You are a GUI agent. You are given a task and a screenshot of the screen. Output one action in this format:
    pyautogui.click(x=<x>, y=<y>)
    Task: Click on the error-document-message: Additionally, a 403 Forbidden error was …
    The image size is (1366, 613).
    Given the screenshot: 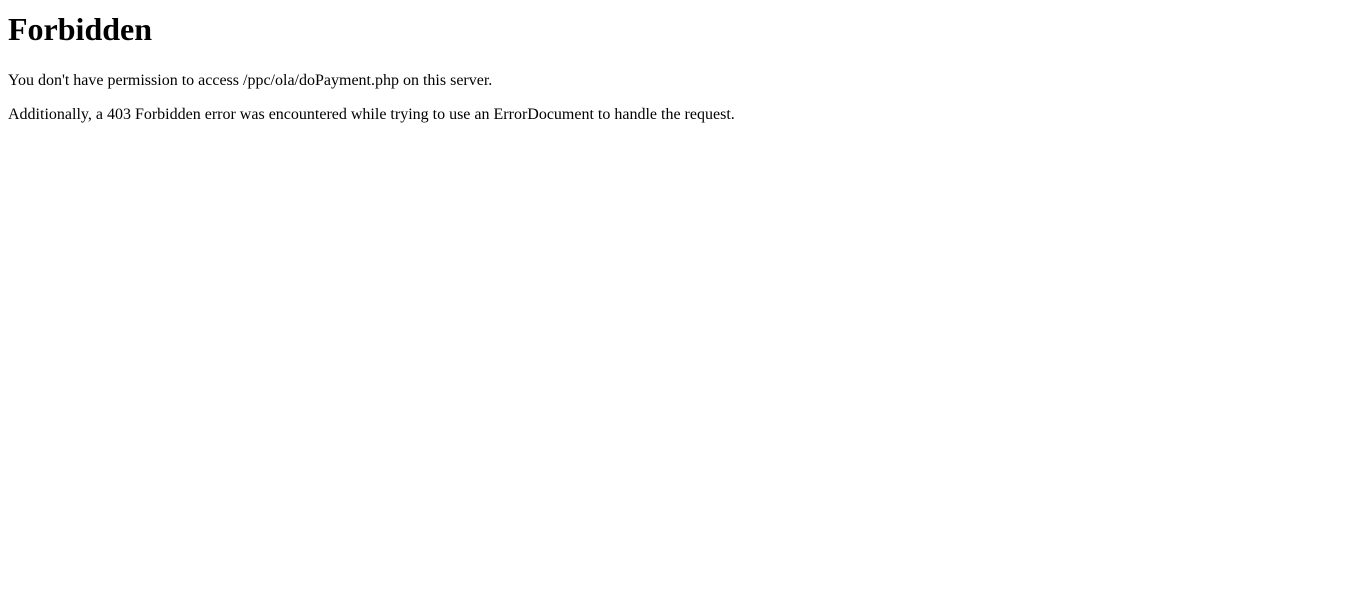 What is the action you would take?
    pyautogui.click(x=371, y=114)
    